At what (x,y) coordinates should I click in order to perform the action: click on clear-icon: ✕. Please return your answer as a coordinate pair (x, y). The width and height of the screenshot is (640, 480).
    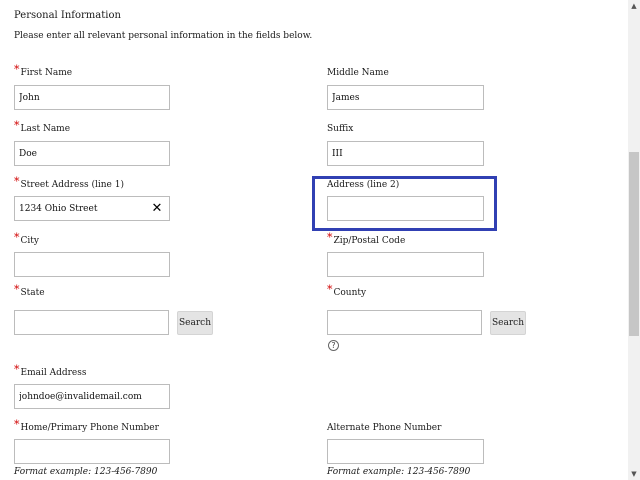
    Looking at the image, I should click on (157, 209).